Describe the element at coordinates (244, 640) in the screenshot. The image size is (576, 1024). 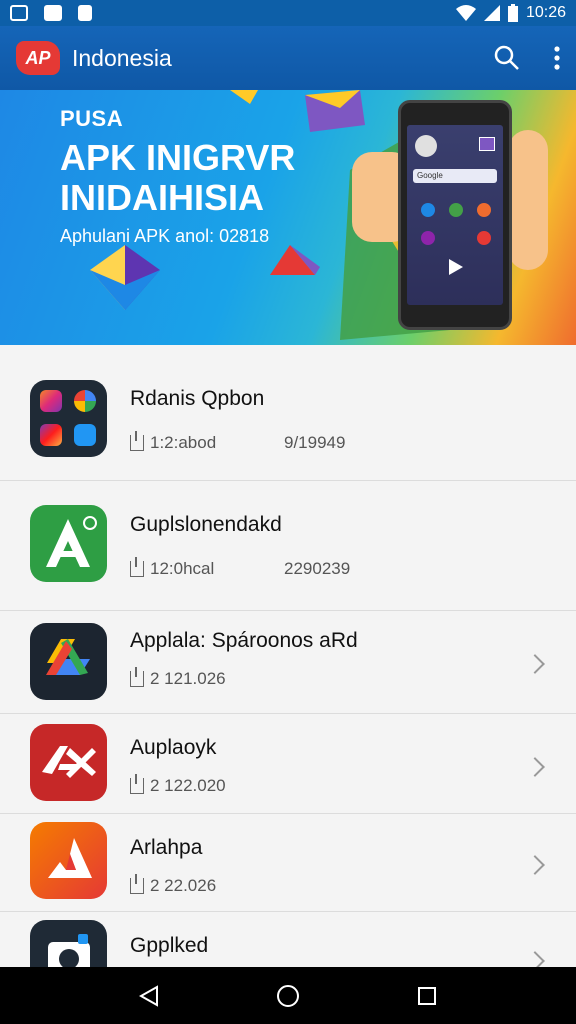
I see `app-name: Applala: Spároonos aRd` at that location.